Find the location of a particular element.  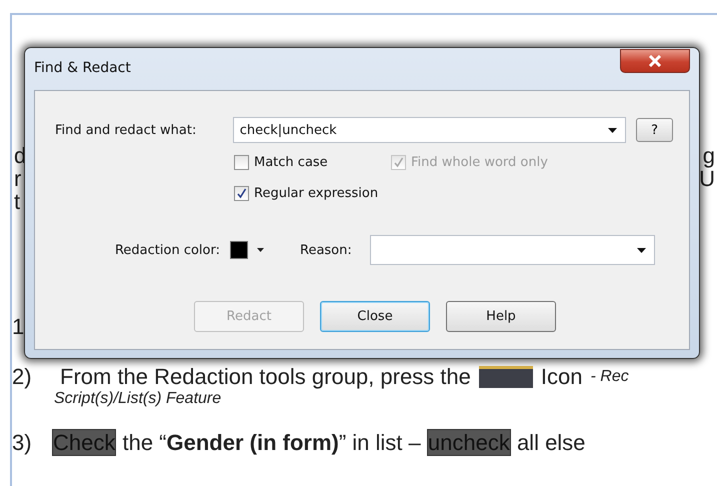

search-combo-field: check|uncheck is located at coordinates (429, 130).